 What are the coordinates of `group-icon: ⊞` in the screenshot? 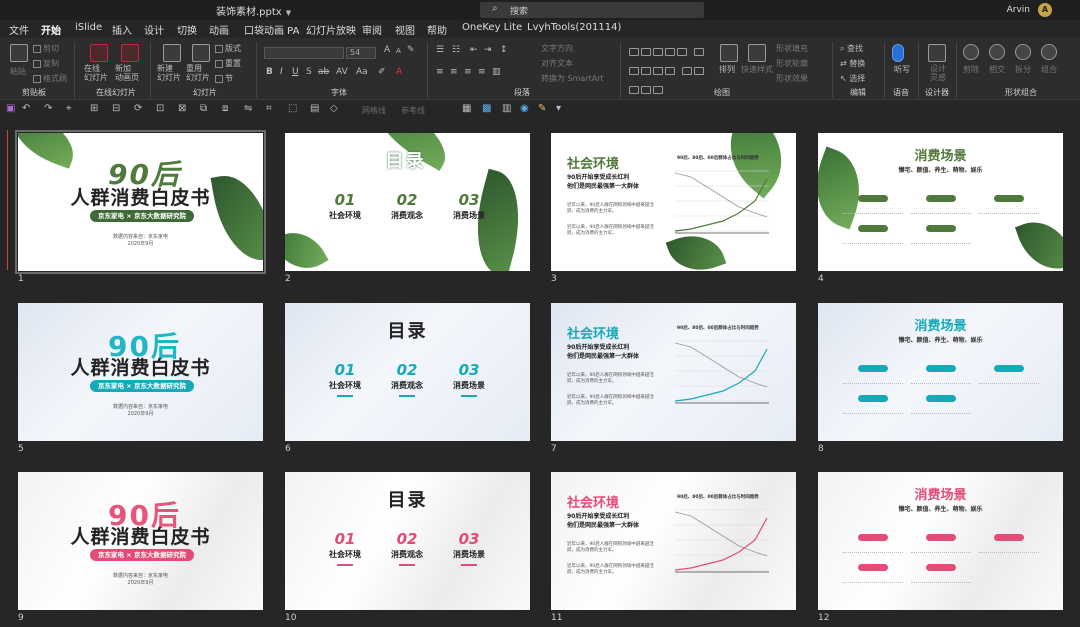 It's located at (94, 108).